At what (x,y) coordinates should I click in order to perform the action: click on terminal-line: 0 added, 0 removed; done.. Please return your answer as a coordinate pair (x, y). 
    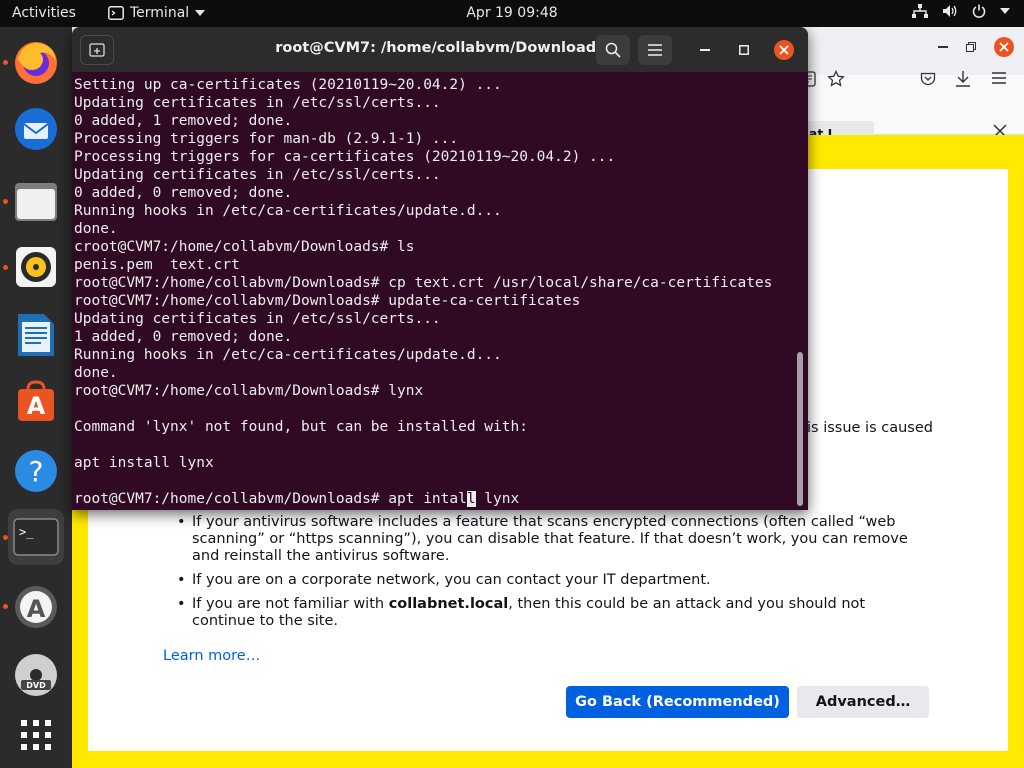
    Looking at the image, I should click on (183, 193).